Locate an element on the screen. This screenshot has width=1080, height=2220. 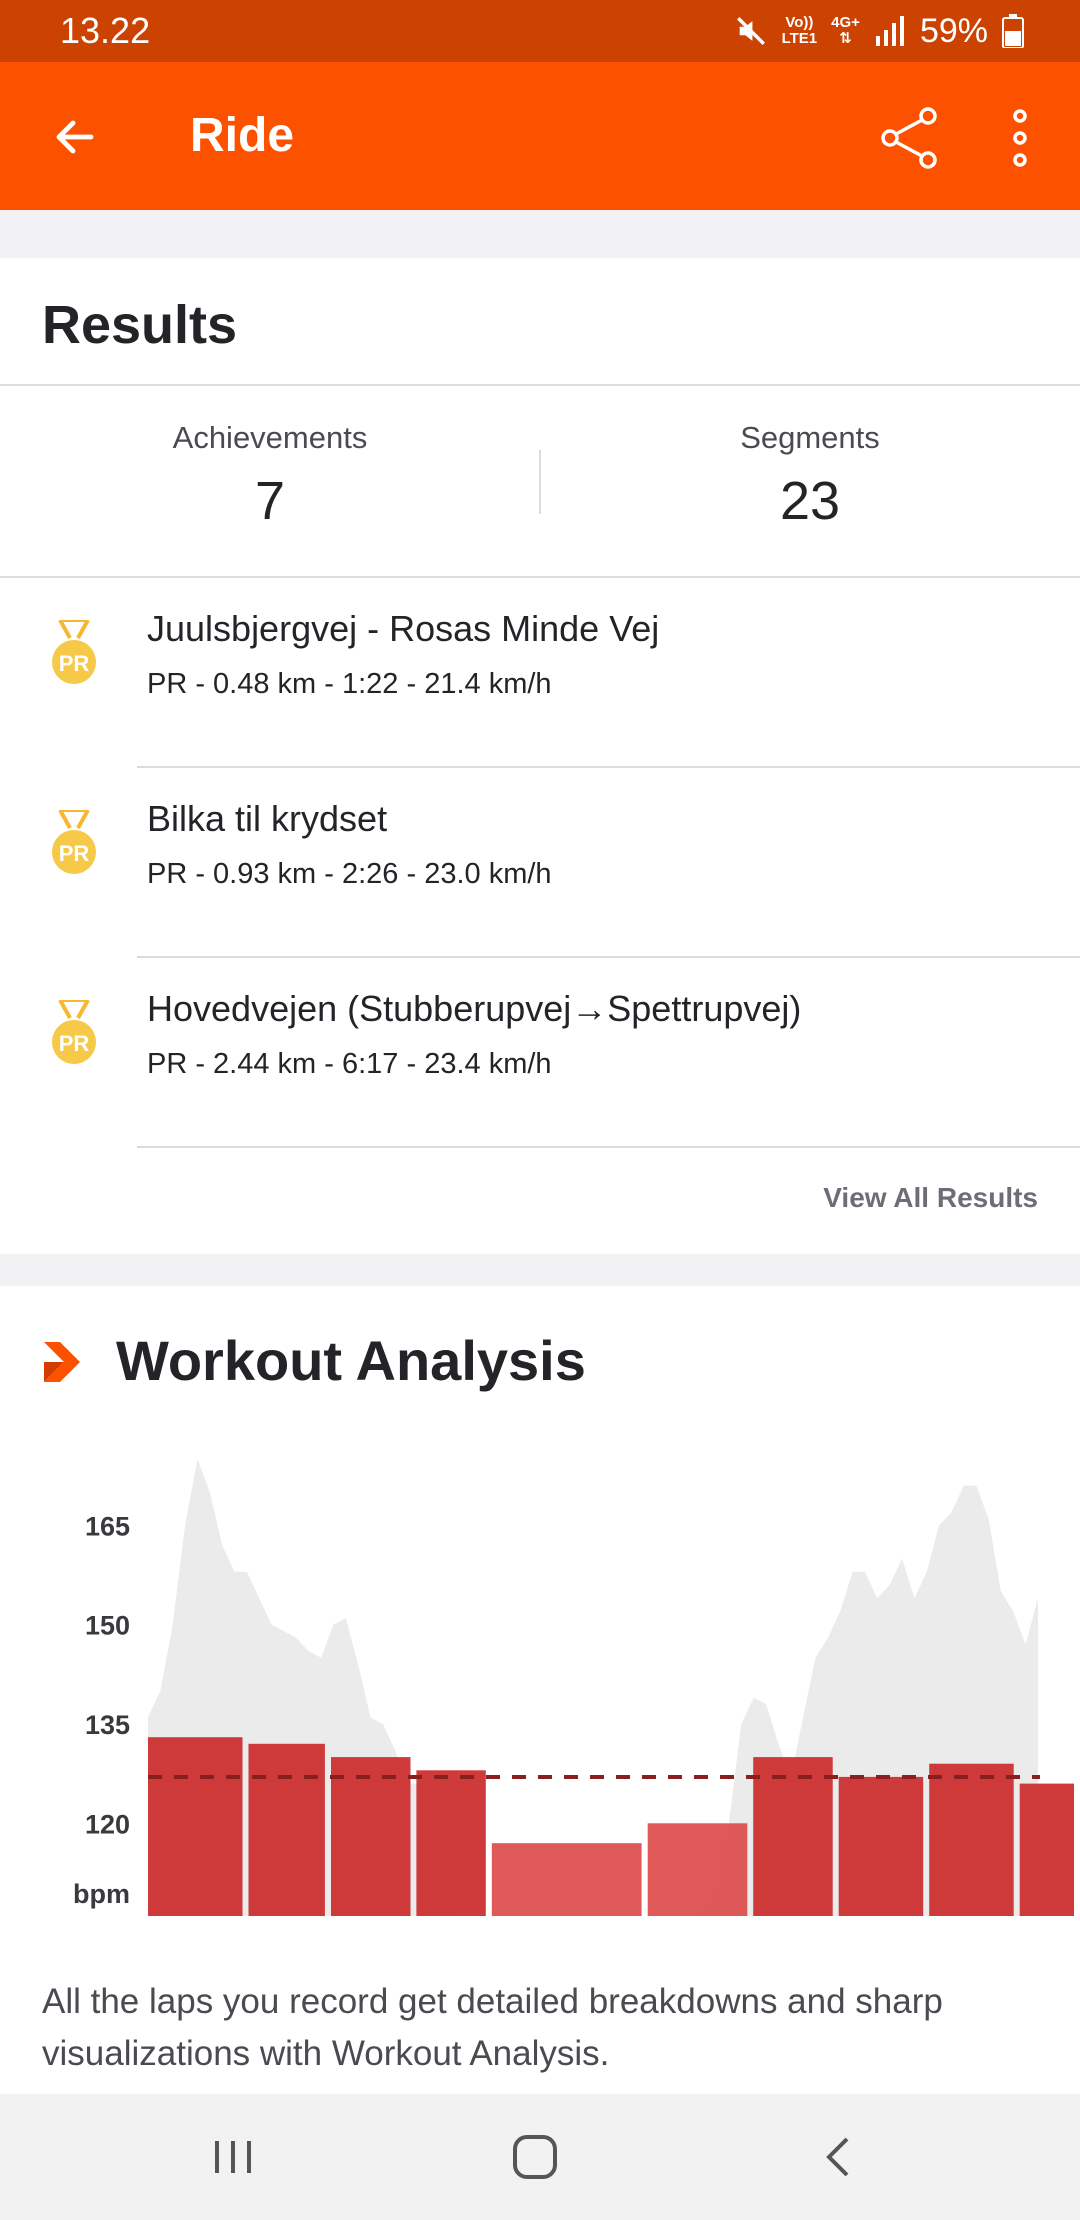
segments-label: Segments is located at coordinates (810, 437).